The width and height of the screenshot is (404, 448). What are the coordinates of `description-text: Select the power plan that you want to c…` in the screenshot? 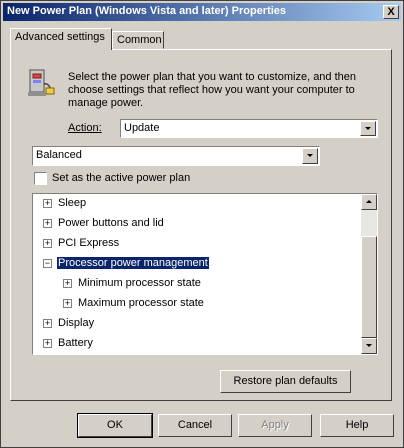 It's located at (212, 90).